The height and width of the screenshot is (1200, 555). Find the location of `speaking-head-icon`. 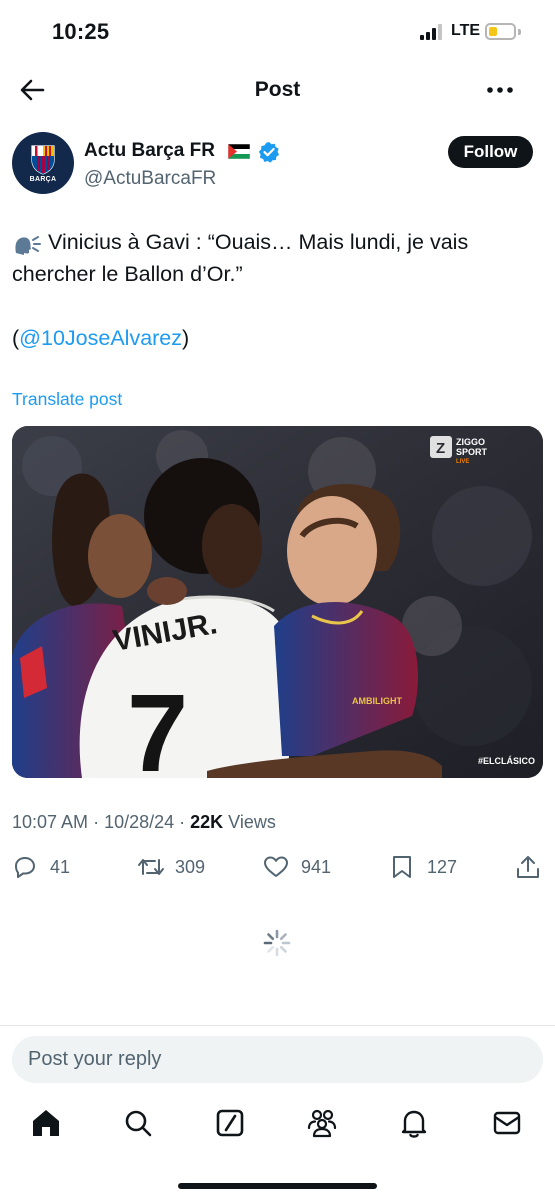

speaking-head-icon is located at coordinates (28, 245).